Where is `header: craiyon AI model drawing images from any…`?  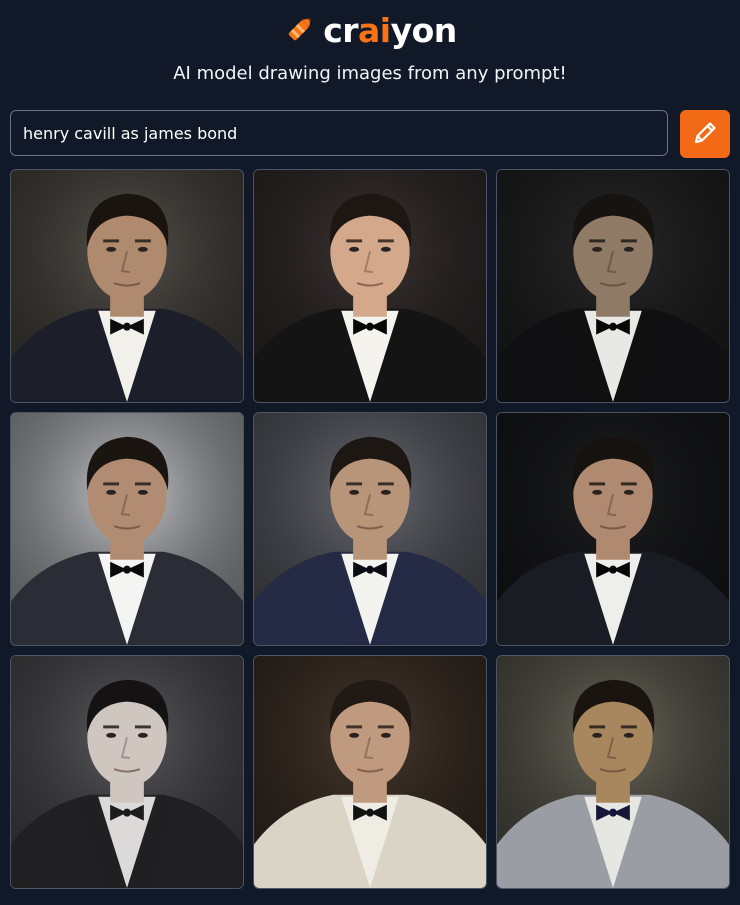 header: craiyon AI model drawing images from any… is located at coordinates (370, 55).